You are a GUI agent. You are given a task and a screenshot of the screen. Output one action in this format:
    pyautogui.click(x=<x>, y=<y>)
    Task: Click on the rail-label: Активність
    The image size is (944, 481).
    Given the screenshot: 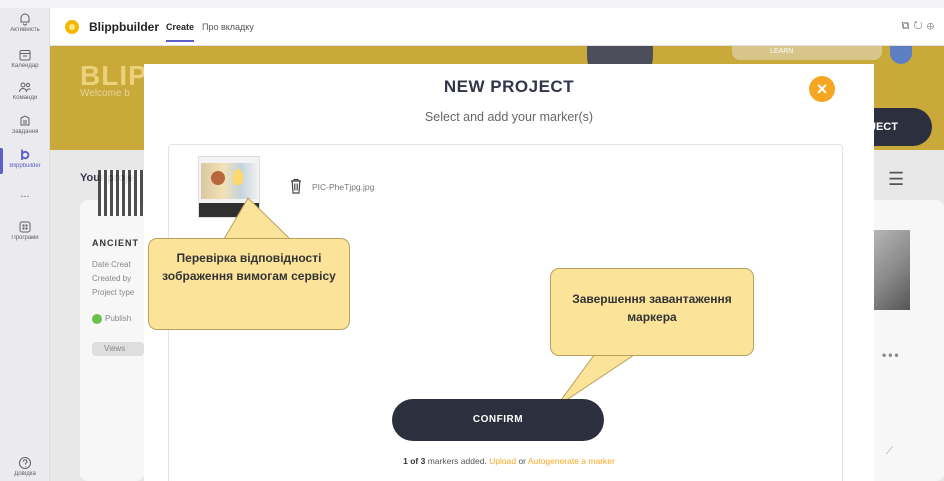 What is the action you would take?
    pyautogui.click(x=25, y=30)
    